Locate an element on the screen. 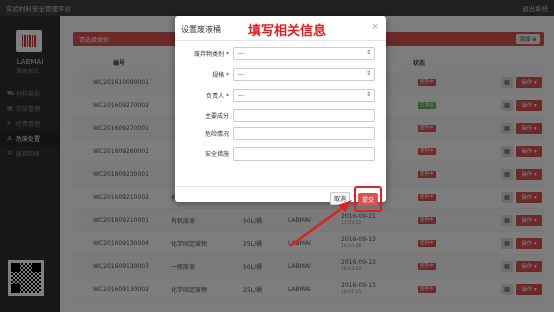 This screenshot has height=312, width=554. dialog-title: 设置废液桶 is located at coordinates (201, 29).